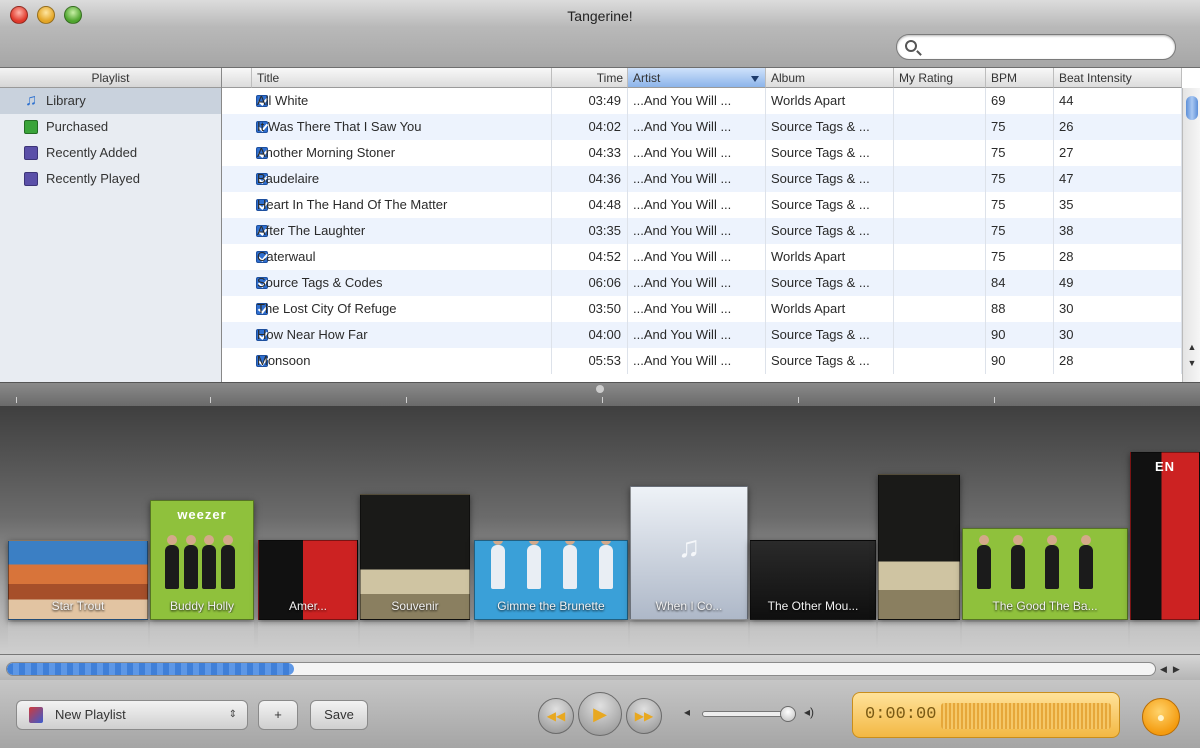 Image resolution: width=1200 pixels, height=748 pixels. What do you see at coordinates (600, 714) in the screenshot?
I see `play-button: ▶` at bounding box center [600, 714].